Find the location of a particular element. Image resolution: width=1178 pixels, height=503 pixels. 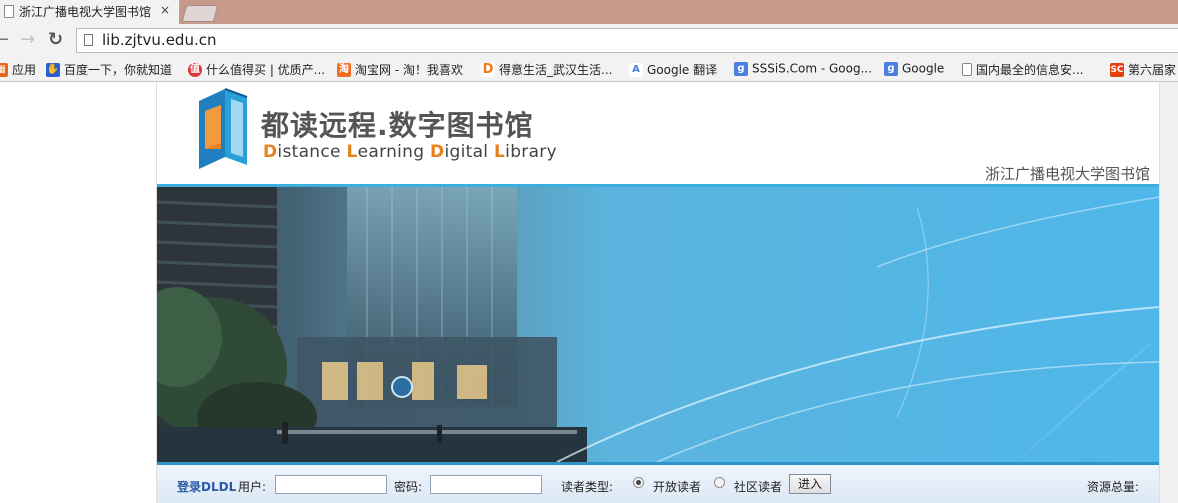

password-label: 密码: is located at coordinates (408, 487).